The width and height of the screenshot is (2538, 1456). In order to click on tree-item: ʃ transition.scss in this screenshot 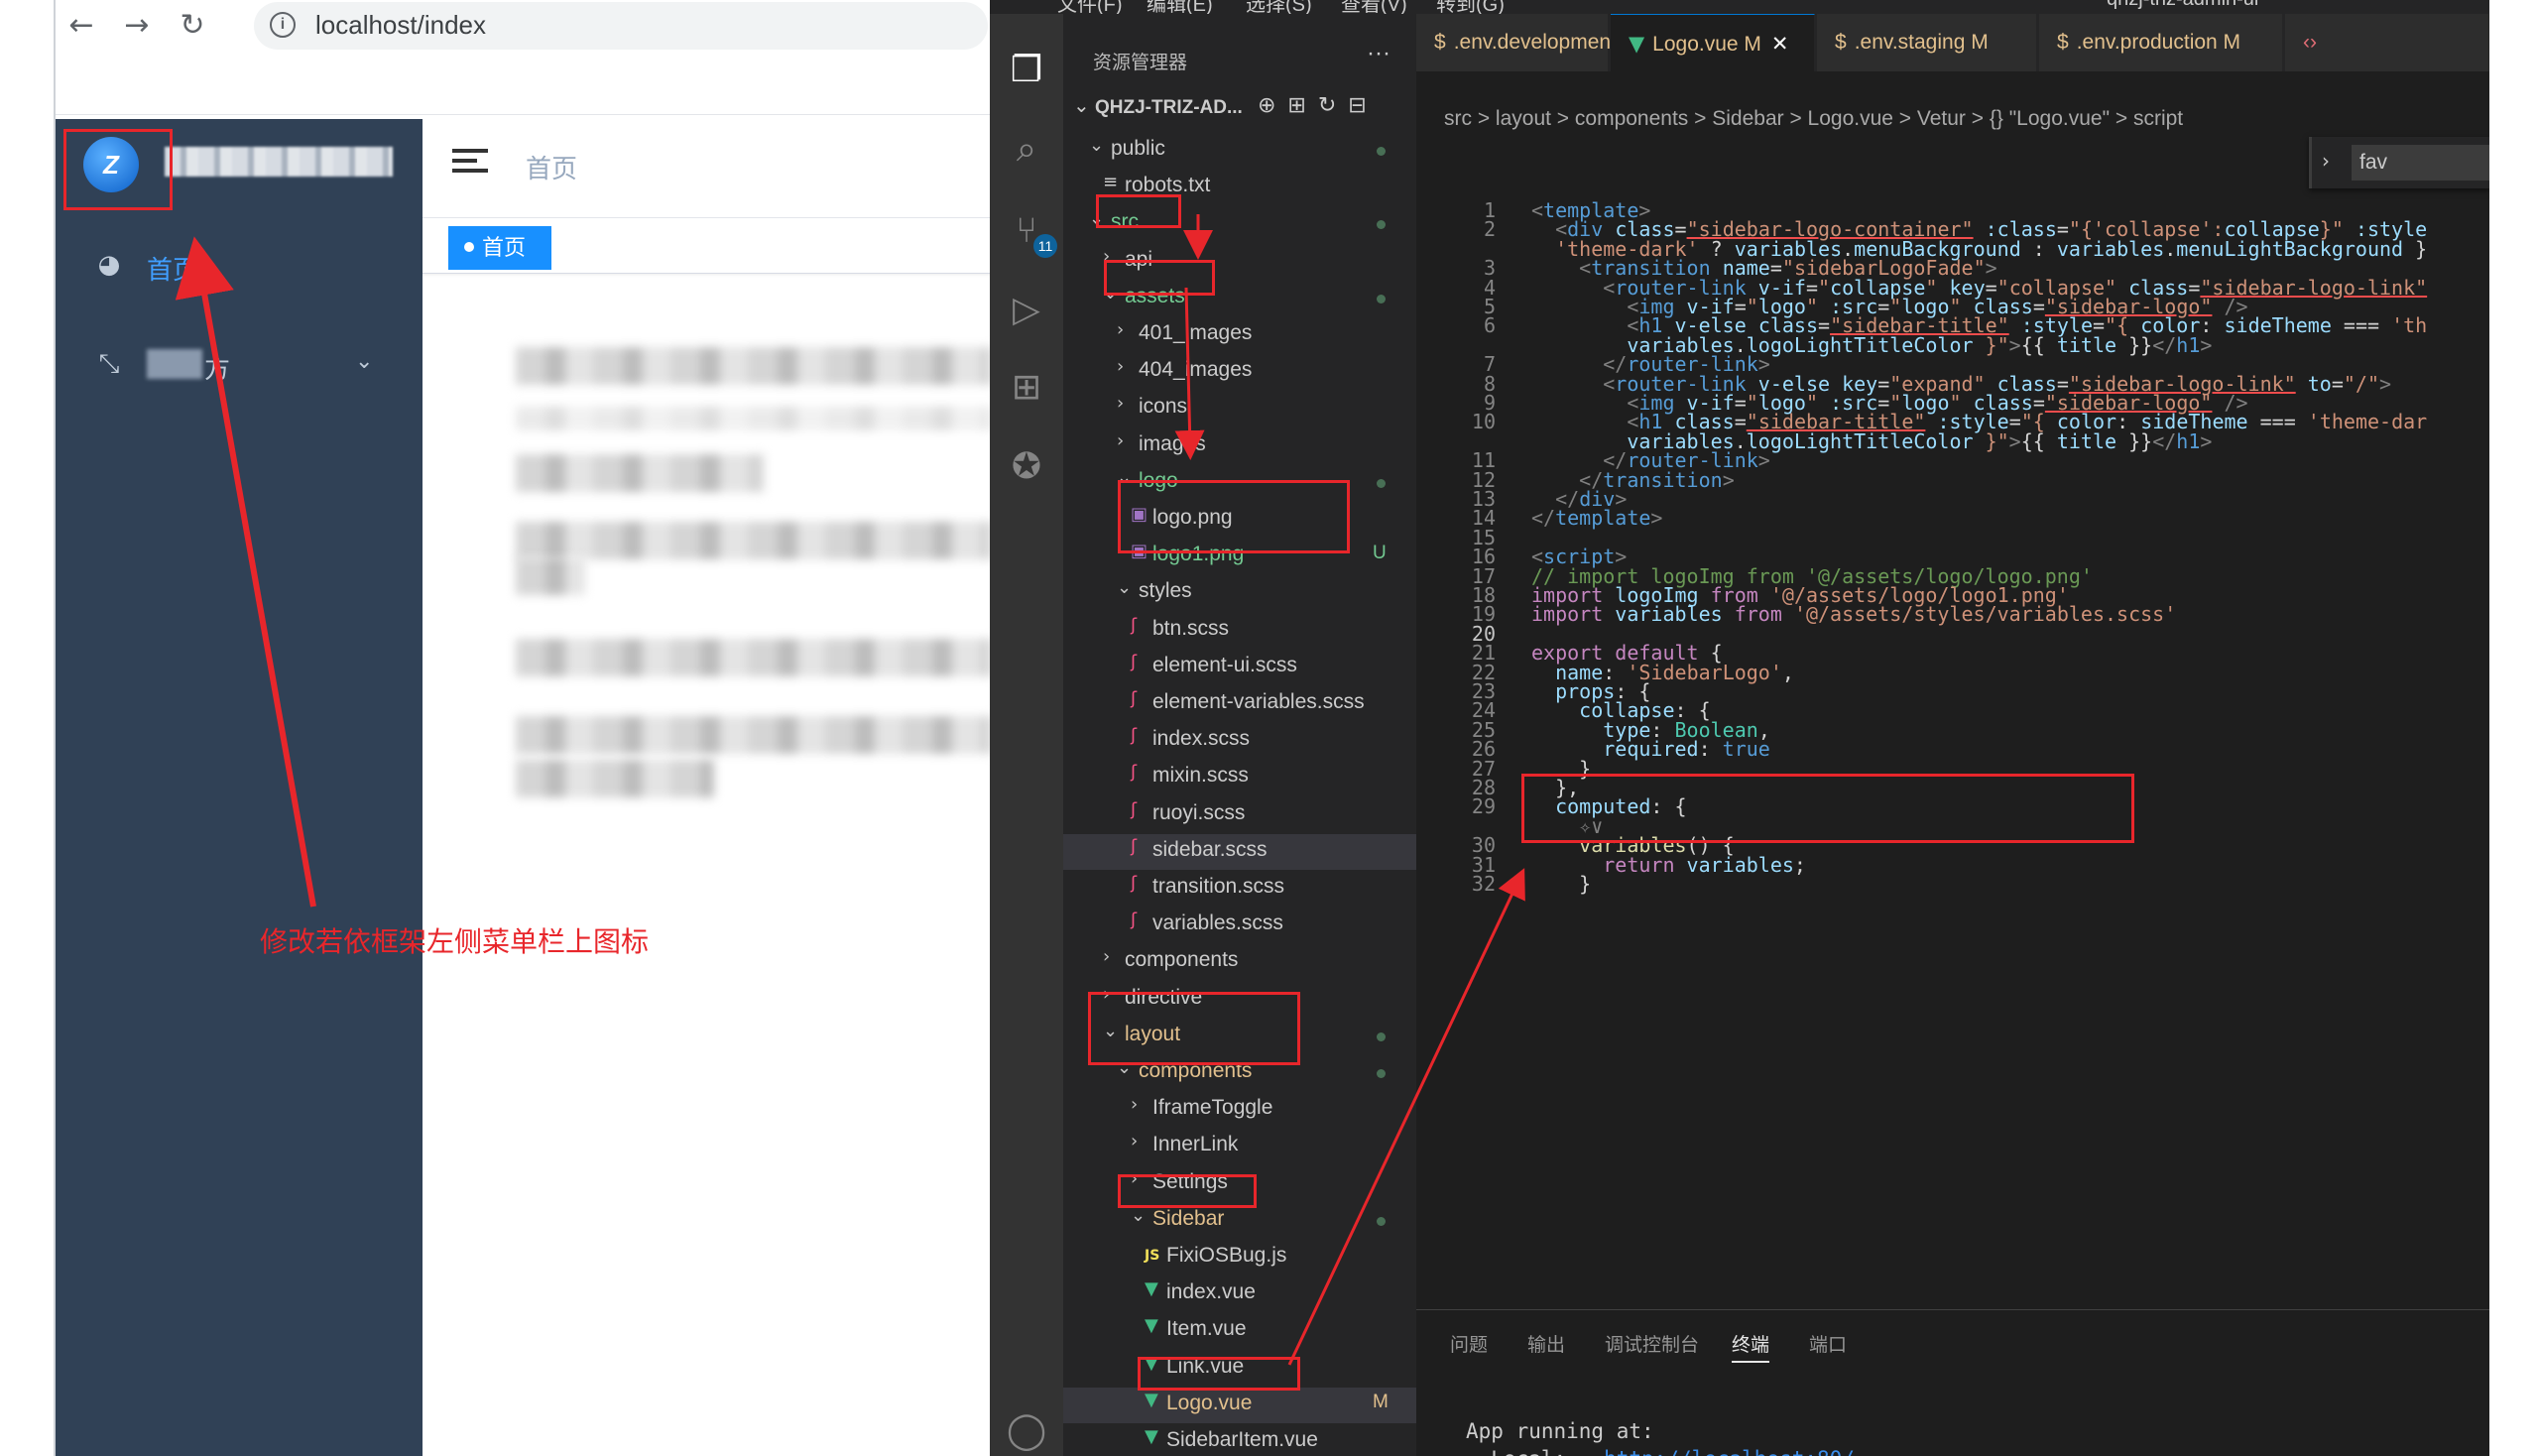, I will do `click(1239, 889)`.